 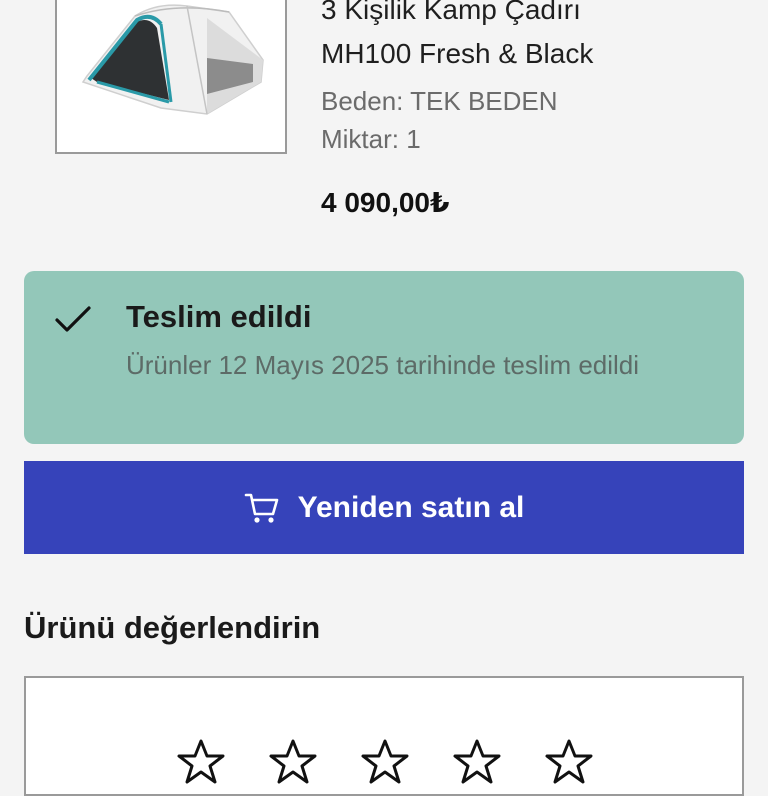 What do you see at coordinates (172, 627) in the screenshot?
I see `rate-product-title: Ürünü değerlendirin` at bounding box center [172, 627].